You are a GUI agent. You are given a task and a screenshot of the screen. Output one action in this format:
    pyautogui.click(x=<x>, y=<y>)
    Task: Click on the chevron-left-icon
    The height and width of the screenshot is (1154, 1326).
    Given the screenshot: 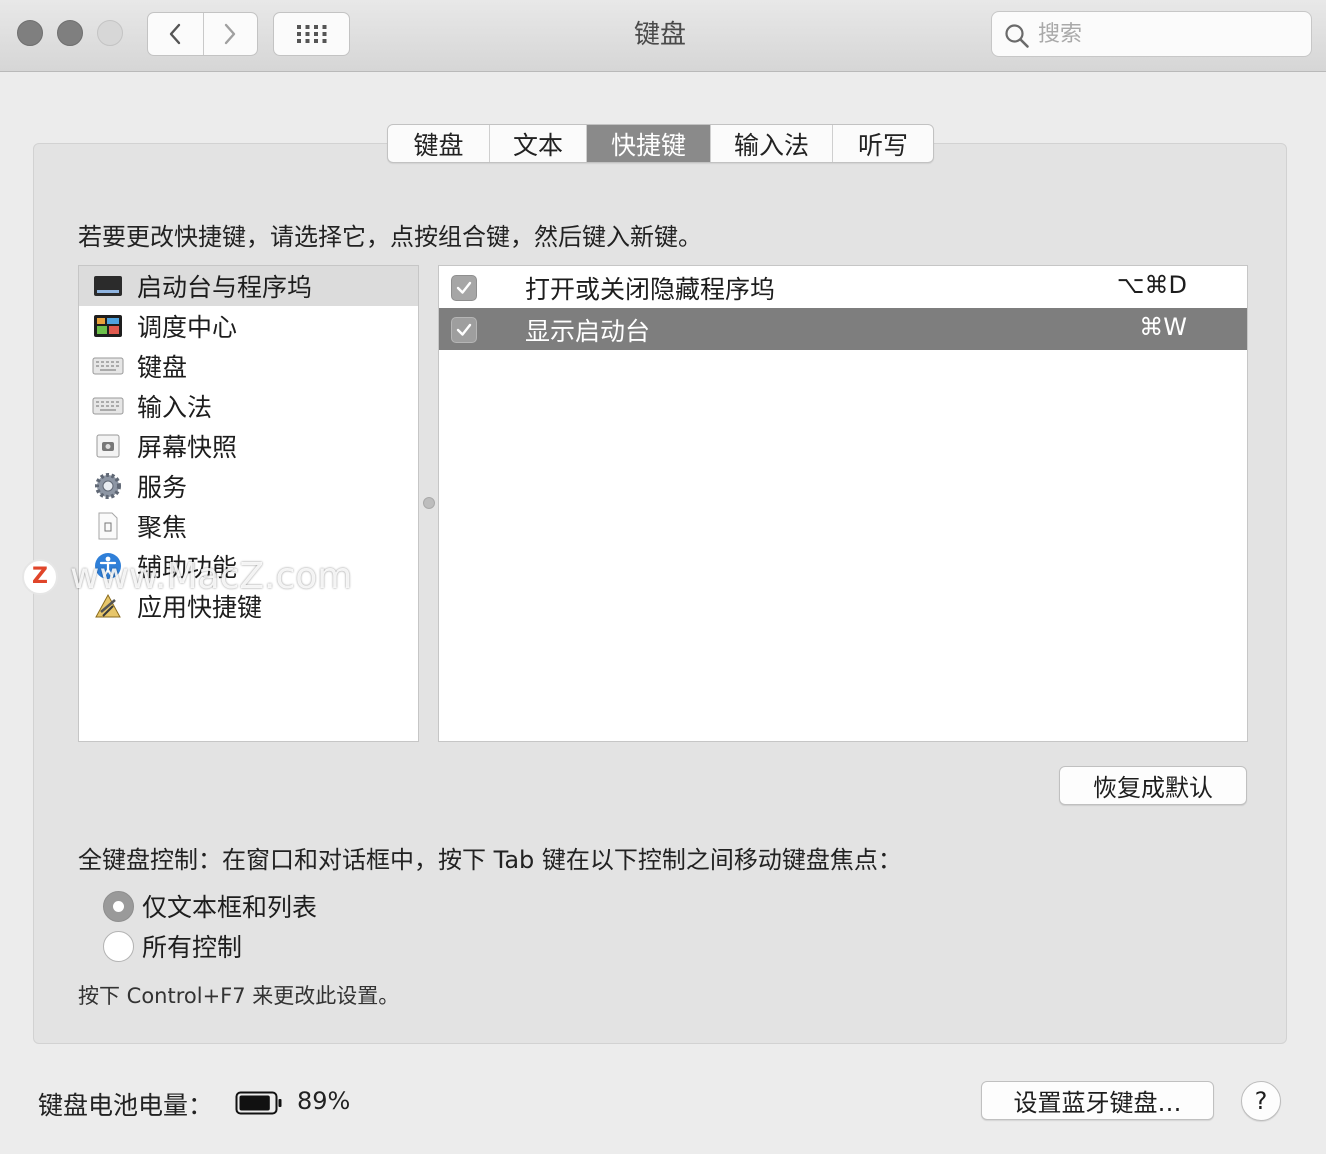 What is the action you would take?
    pyautogui.click(x=175, y=34)
    